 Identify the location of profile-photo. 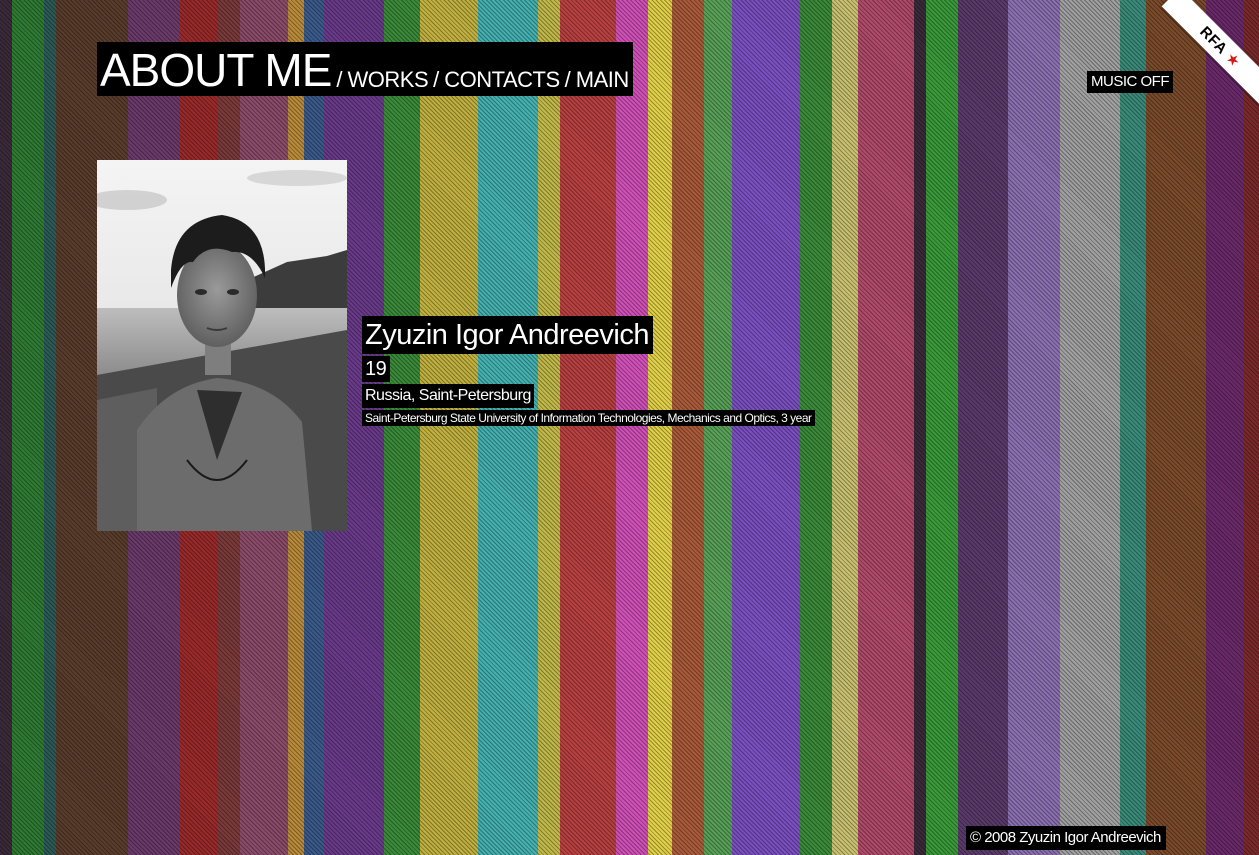
(222, 345).